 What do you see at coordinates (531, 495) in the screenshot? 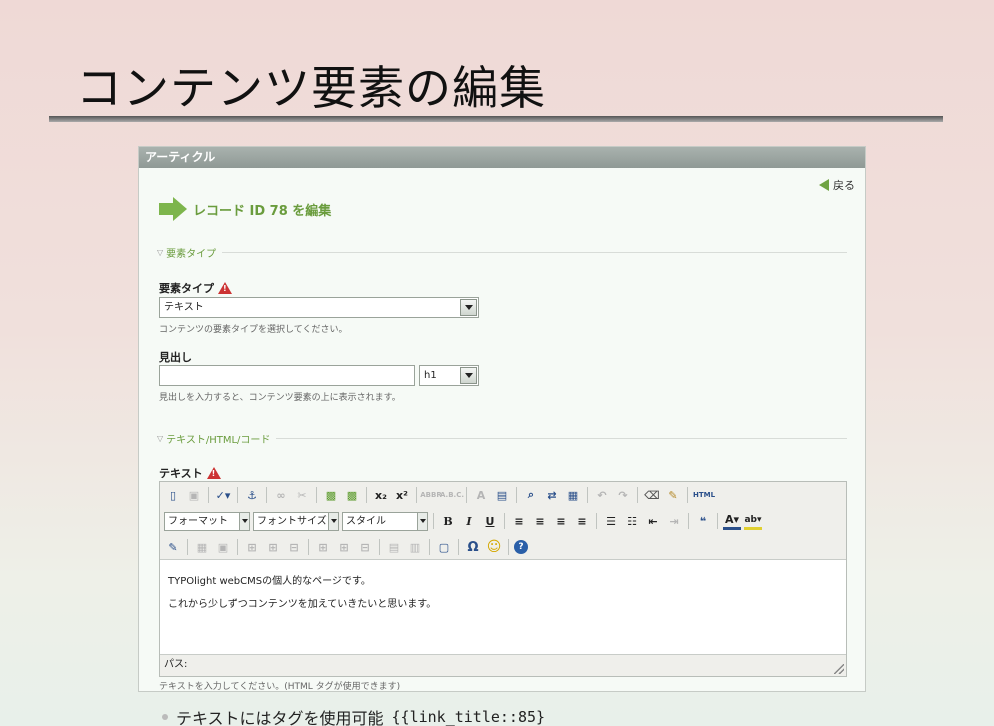
I see `search-icon: ⌕` at bounding box center [531, 495].